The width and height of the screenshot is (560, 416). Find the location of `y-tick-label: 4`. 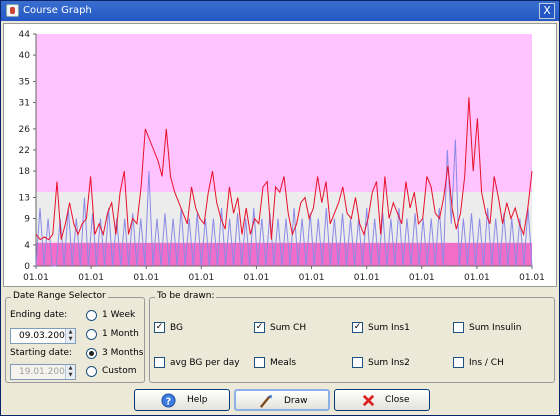

y-tick-label: 4 is located at coordinates (27, 246).